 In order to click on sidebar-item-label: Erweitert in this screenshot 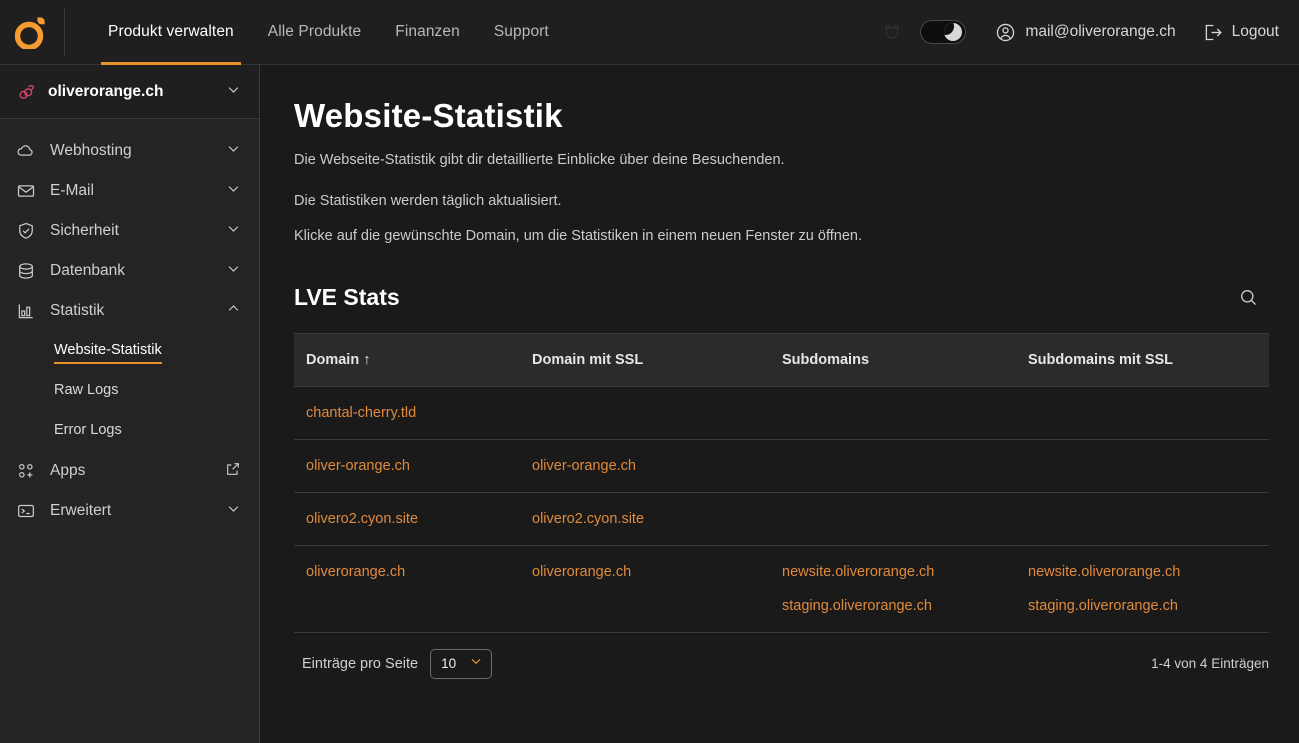, I will do `click(81, 510)`.